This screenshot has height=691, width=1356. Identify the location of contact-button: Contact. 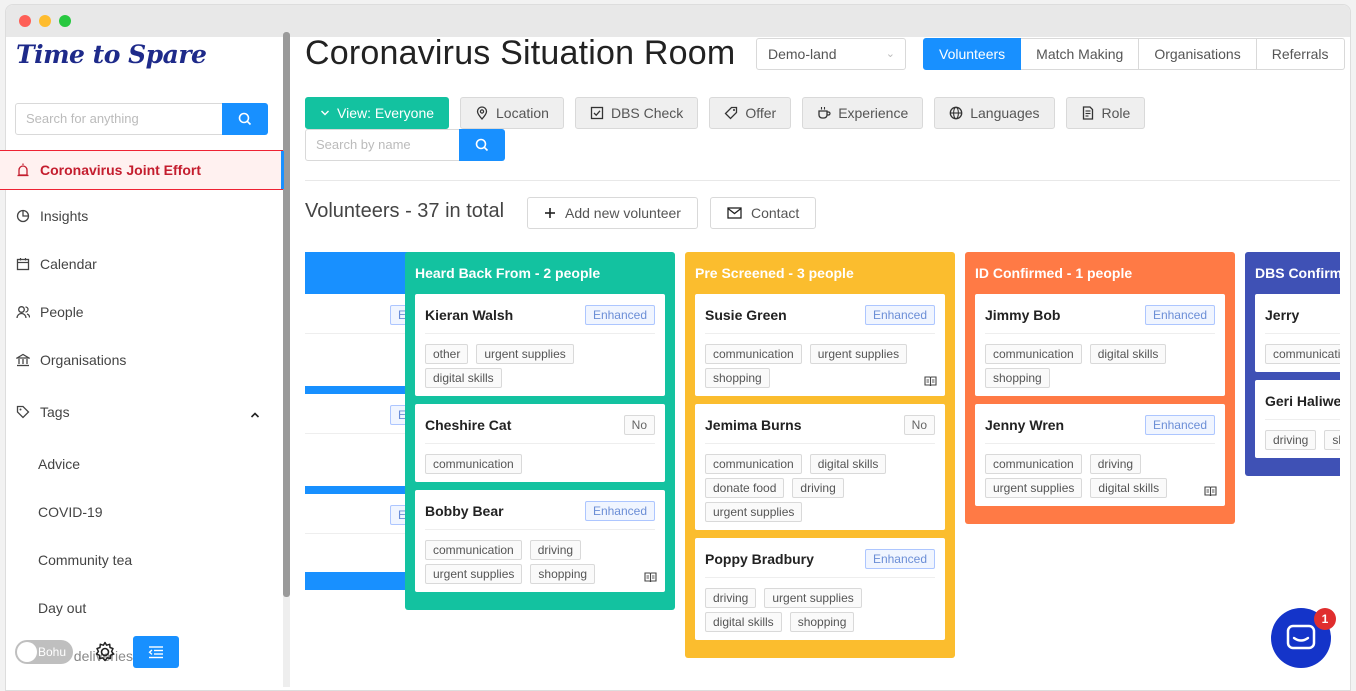
(763, 213).